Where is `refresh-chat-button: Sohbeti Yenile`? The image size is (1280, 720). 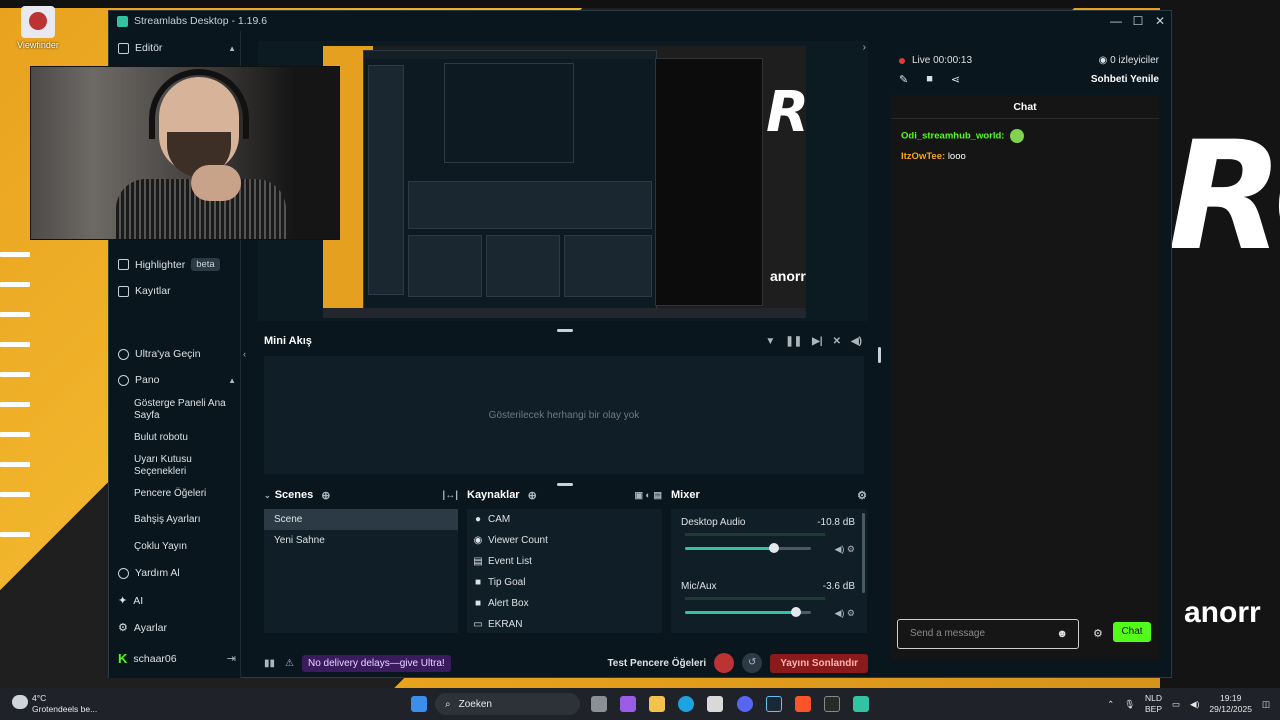 refresh-chat-button: Sohbeti Yenile is located at coordinates (1125, 79).